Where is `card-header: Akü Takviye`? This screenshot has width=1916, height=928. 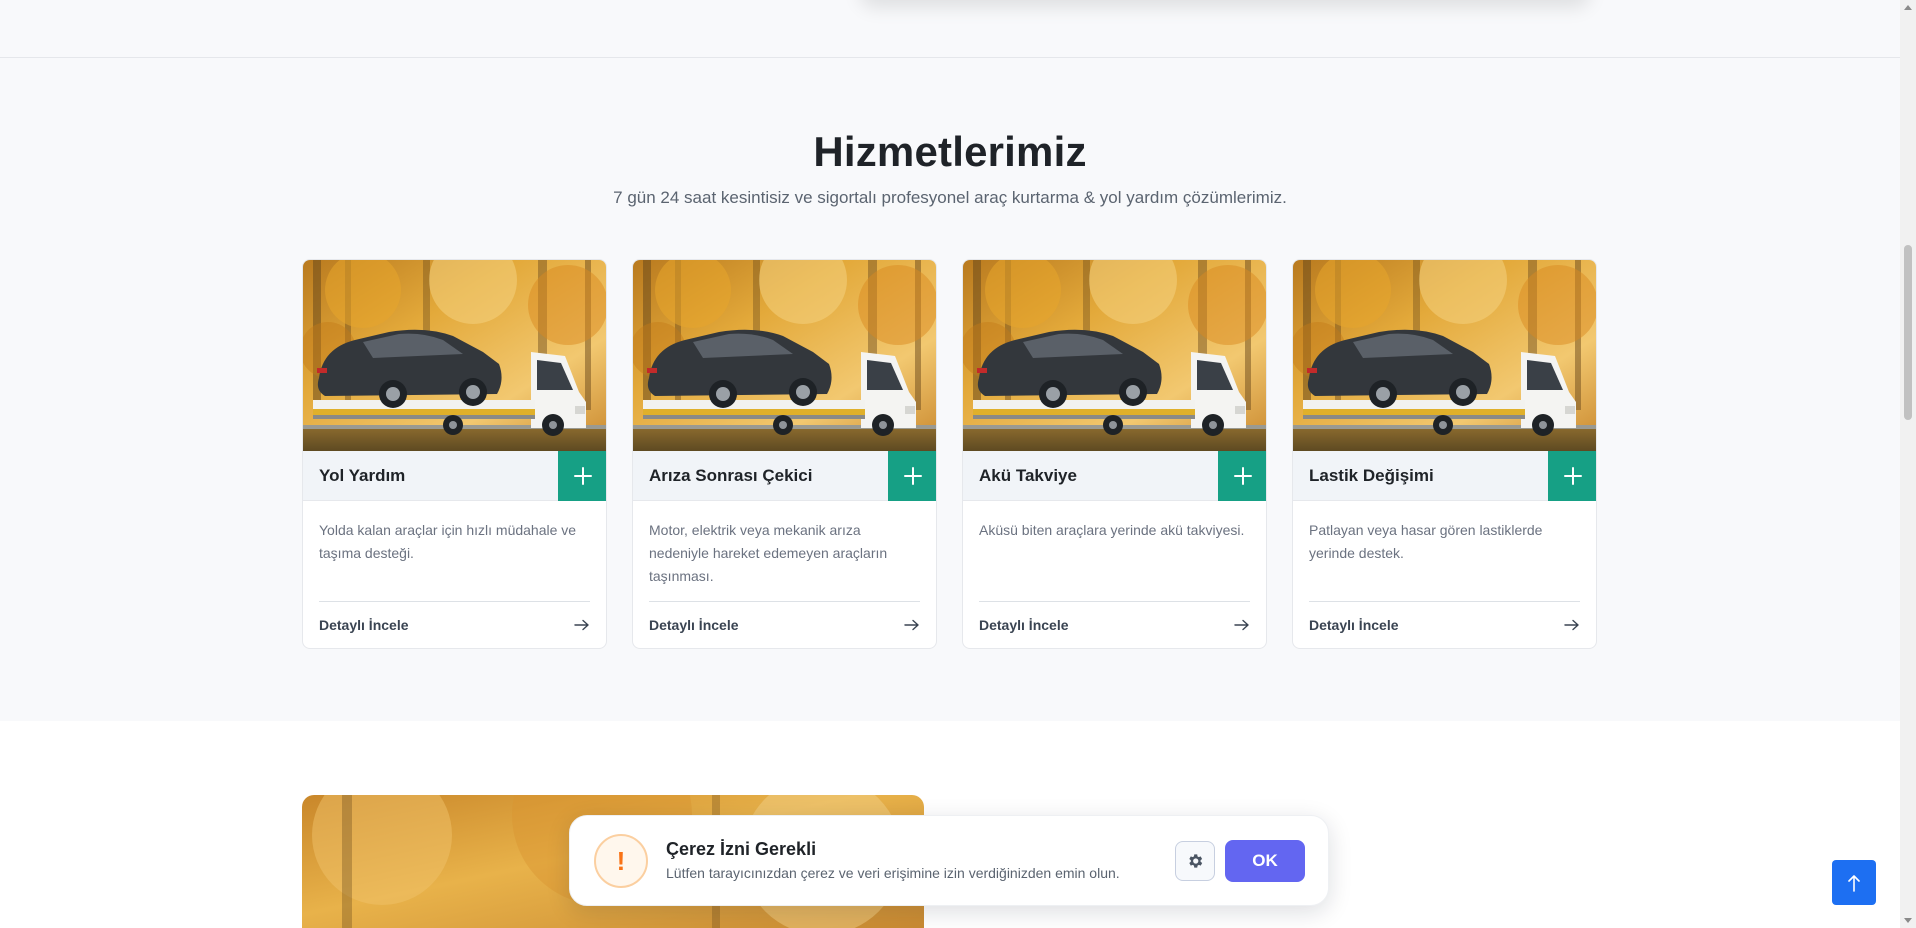 card-header: Akü Takviye is located at coordinates (1114, 476).